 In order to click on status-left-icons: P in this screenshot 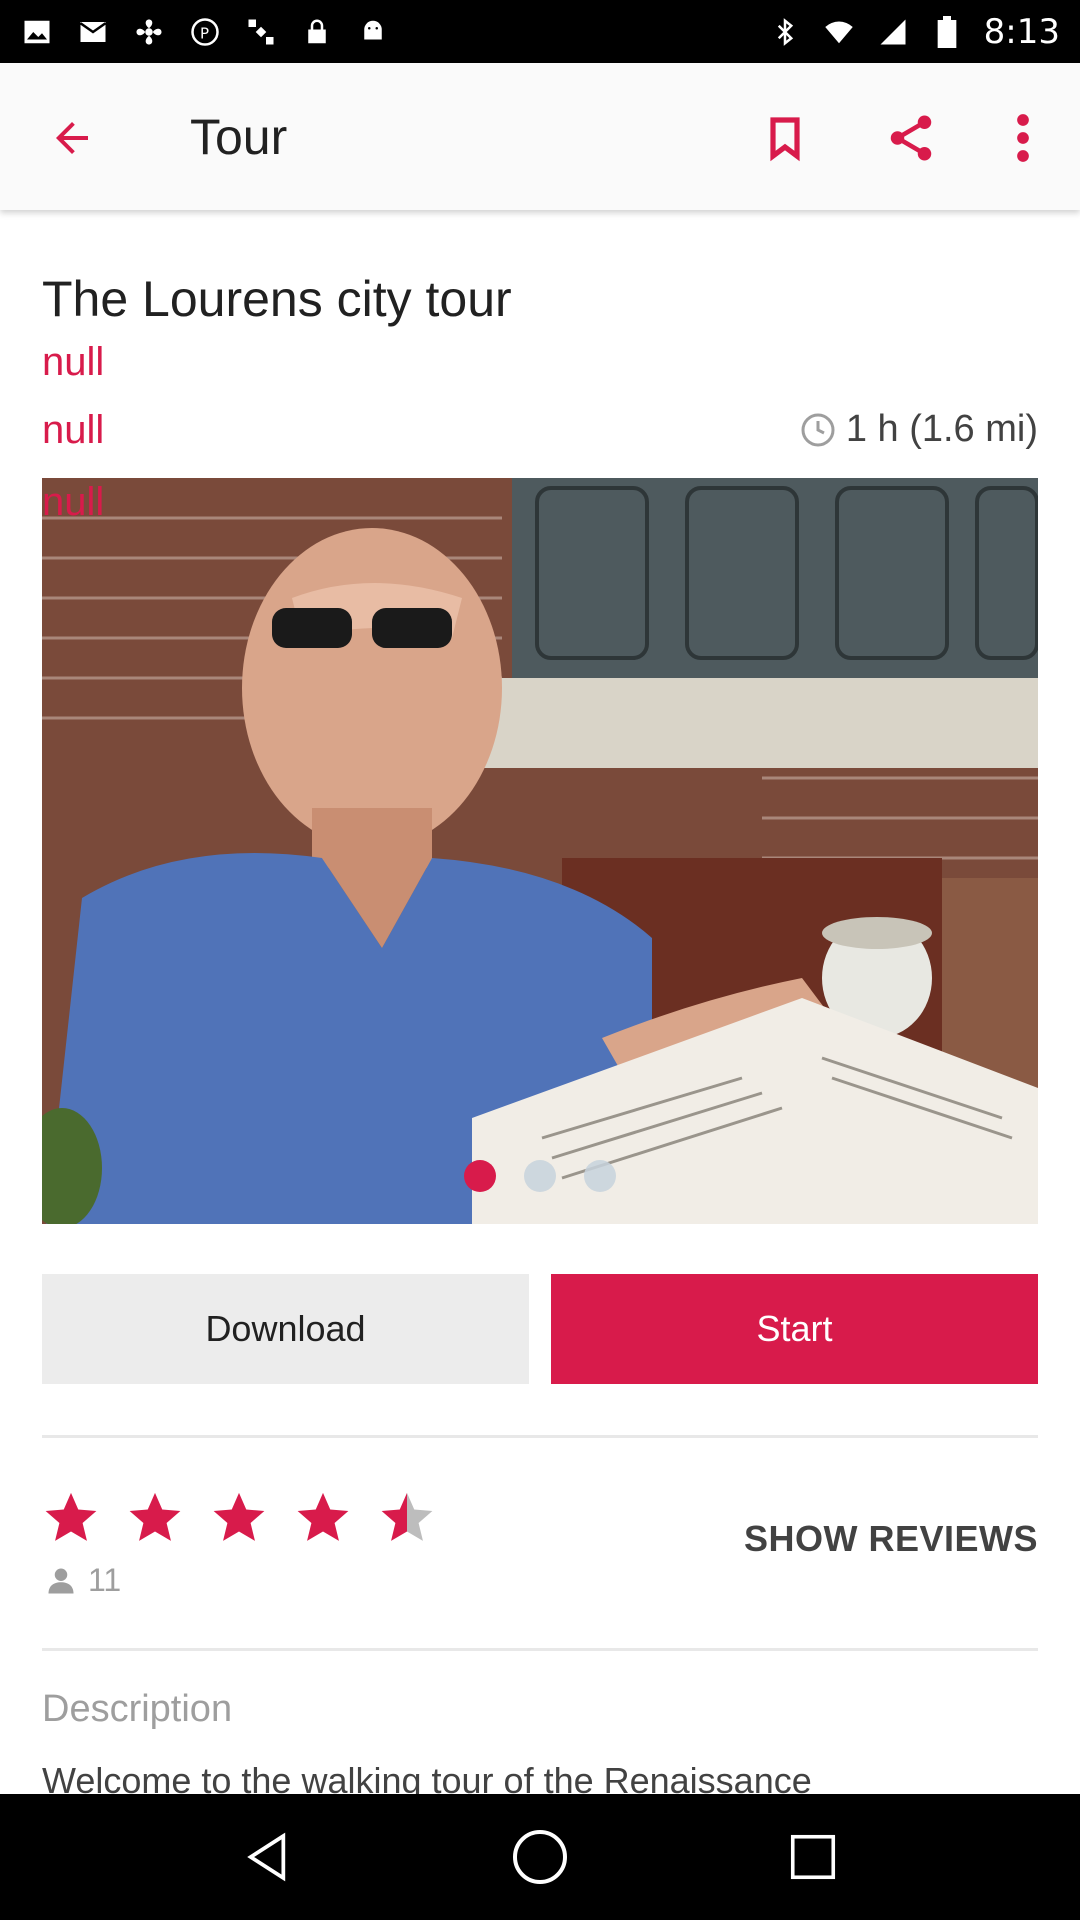, I will do `click(205, 32)`.